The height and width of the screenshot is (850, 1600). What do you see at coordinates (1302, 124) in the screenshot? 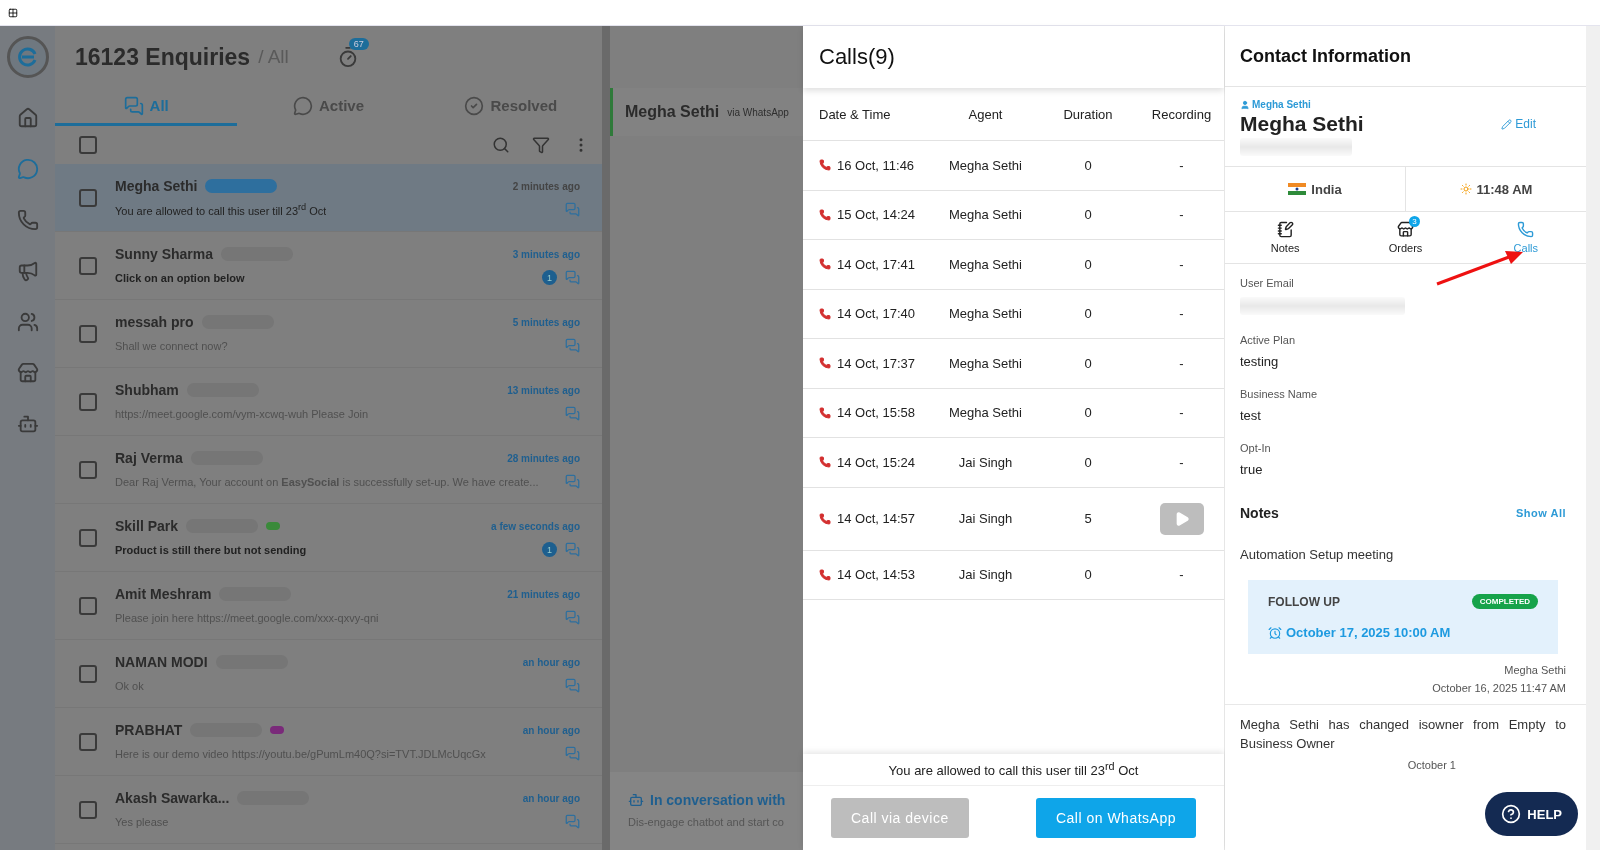
I see `contact-name: Megha Sethi` at bounding box center [1302, 124].